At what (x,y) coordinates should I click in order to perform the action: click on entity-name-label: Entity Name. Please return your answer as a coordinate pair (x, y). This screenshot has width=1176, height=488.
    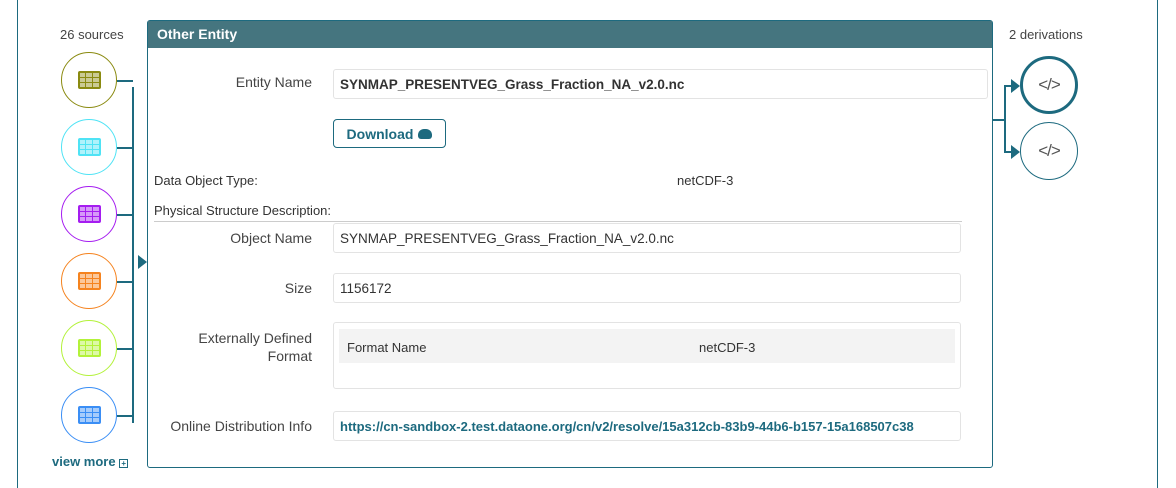
    Looking at the image, I should click on (273, 82).